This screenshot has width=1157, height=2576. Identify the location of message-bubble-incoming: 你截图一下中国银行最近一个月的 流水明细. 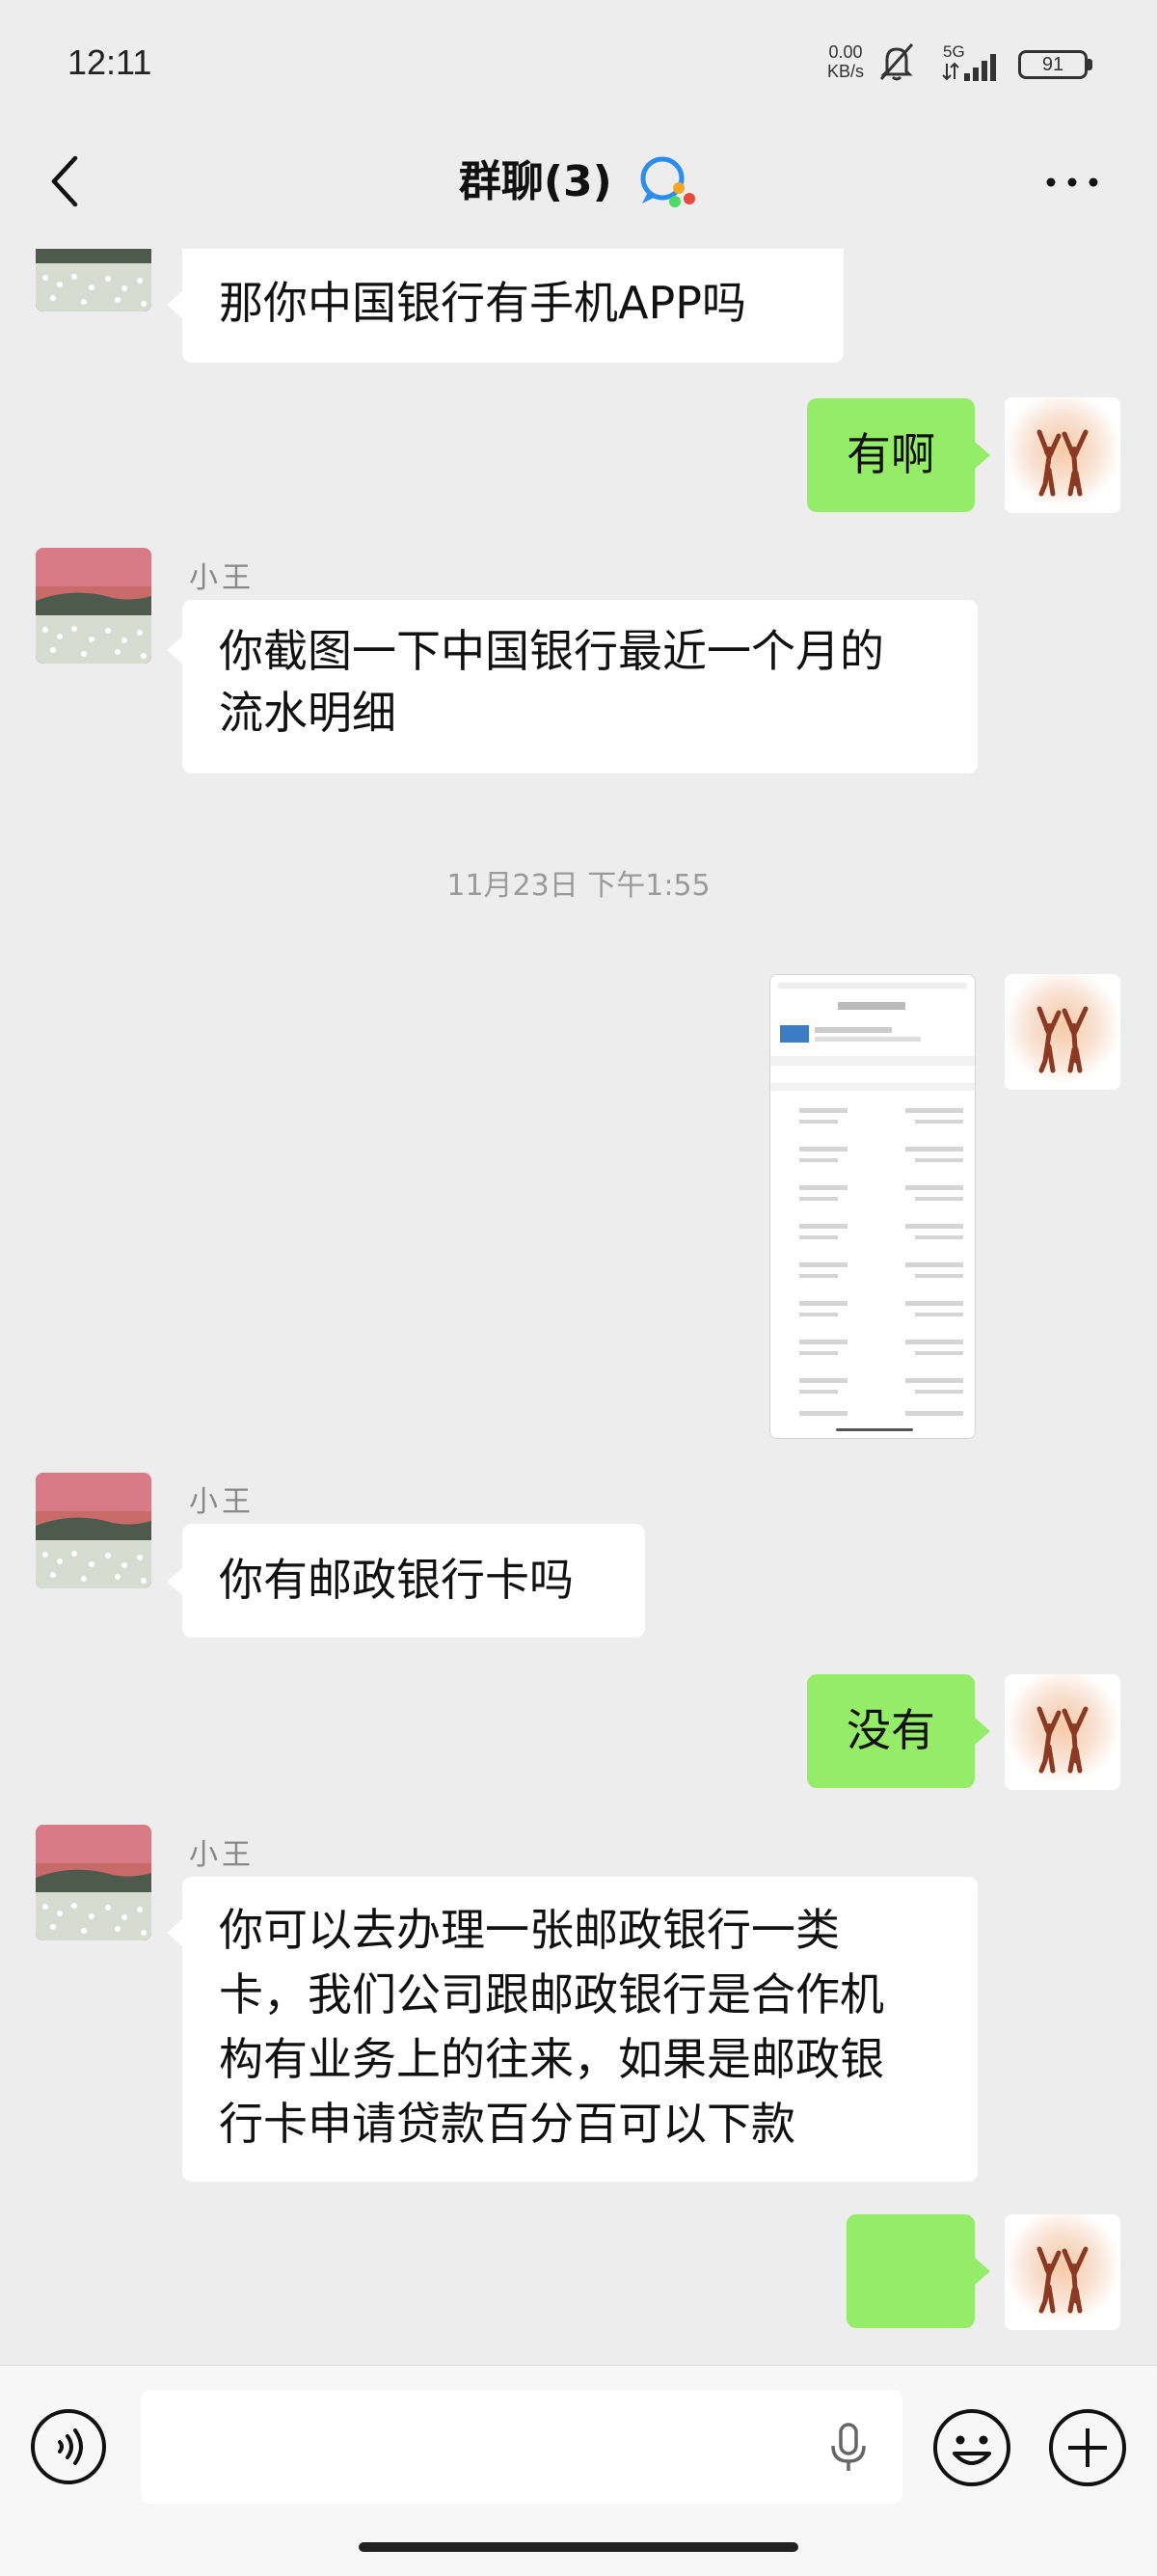
(580, 686).